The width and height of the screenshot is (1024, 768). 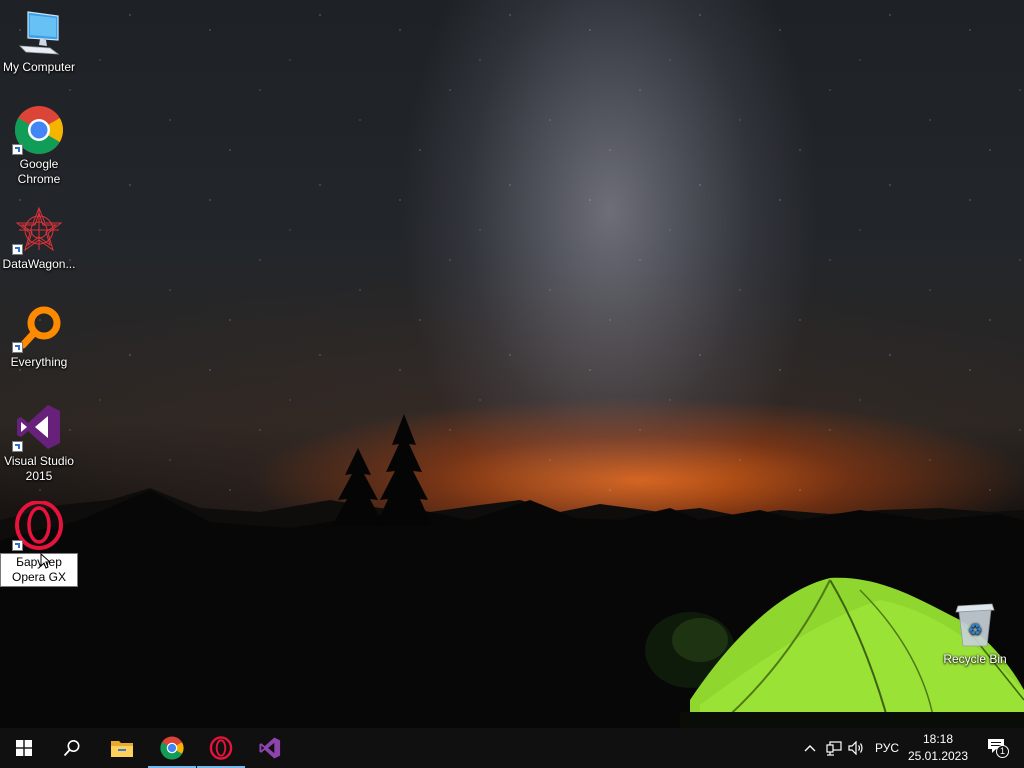 I want to click on speaker-icon, so click(x=855, y=748).